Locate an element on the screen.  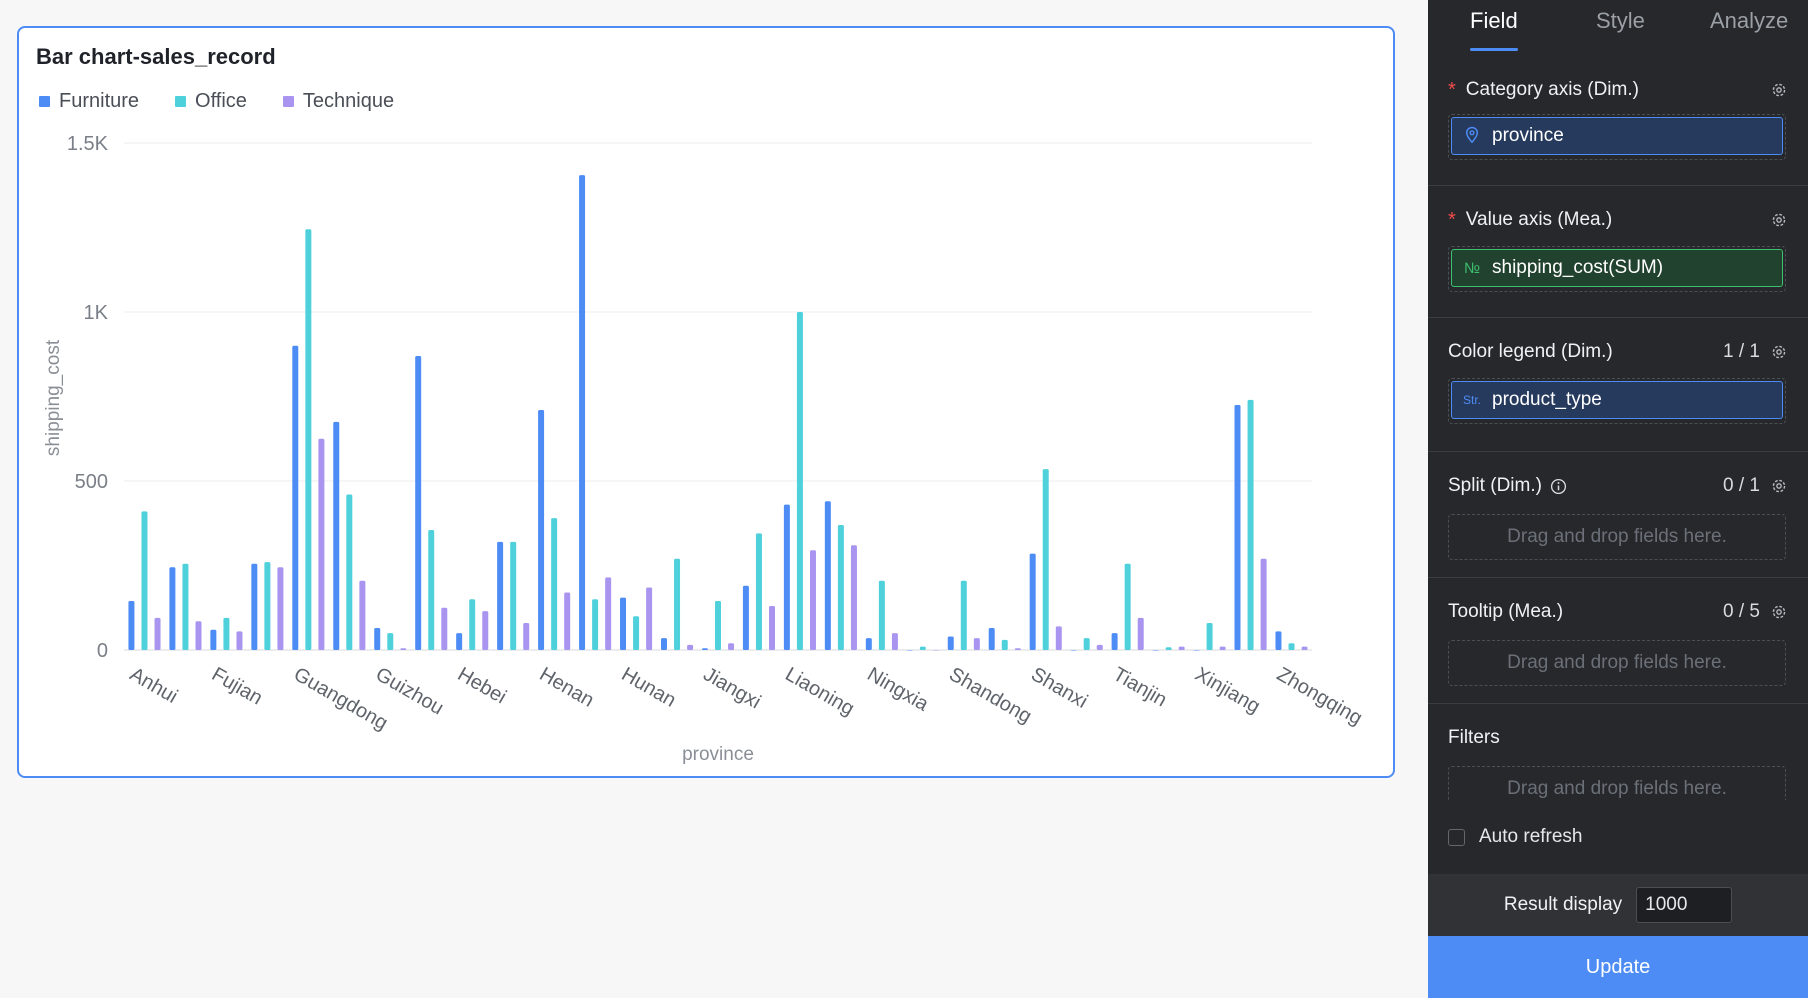
tab-analyze: Analyze is located at coordinates (1749, 21).